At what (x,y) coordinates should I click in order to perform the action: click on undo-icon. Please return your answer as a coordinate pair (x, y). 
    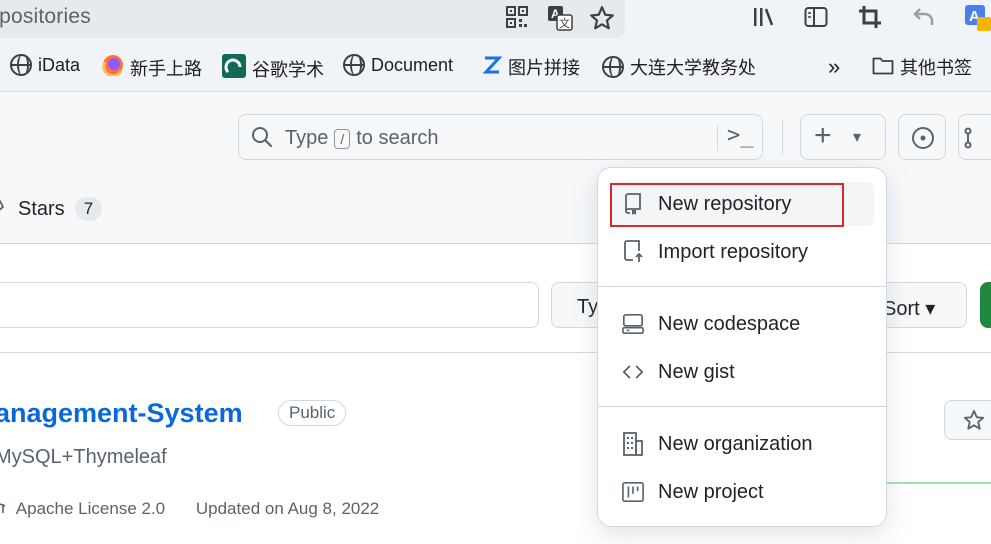
    Looking at the image, I should click on (924, 19).